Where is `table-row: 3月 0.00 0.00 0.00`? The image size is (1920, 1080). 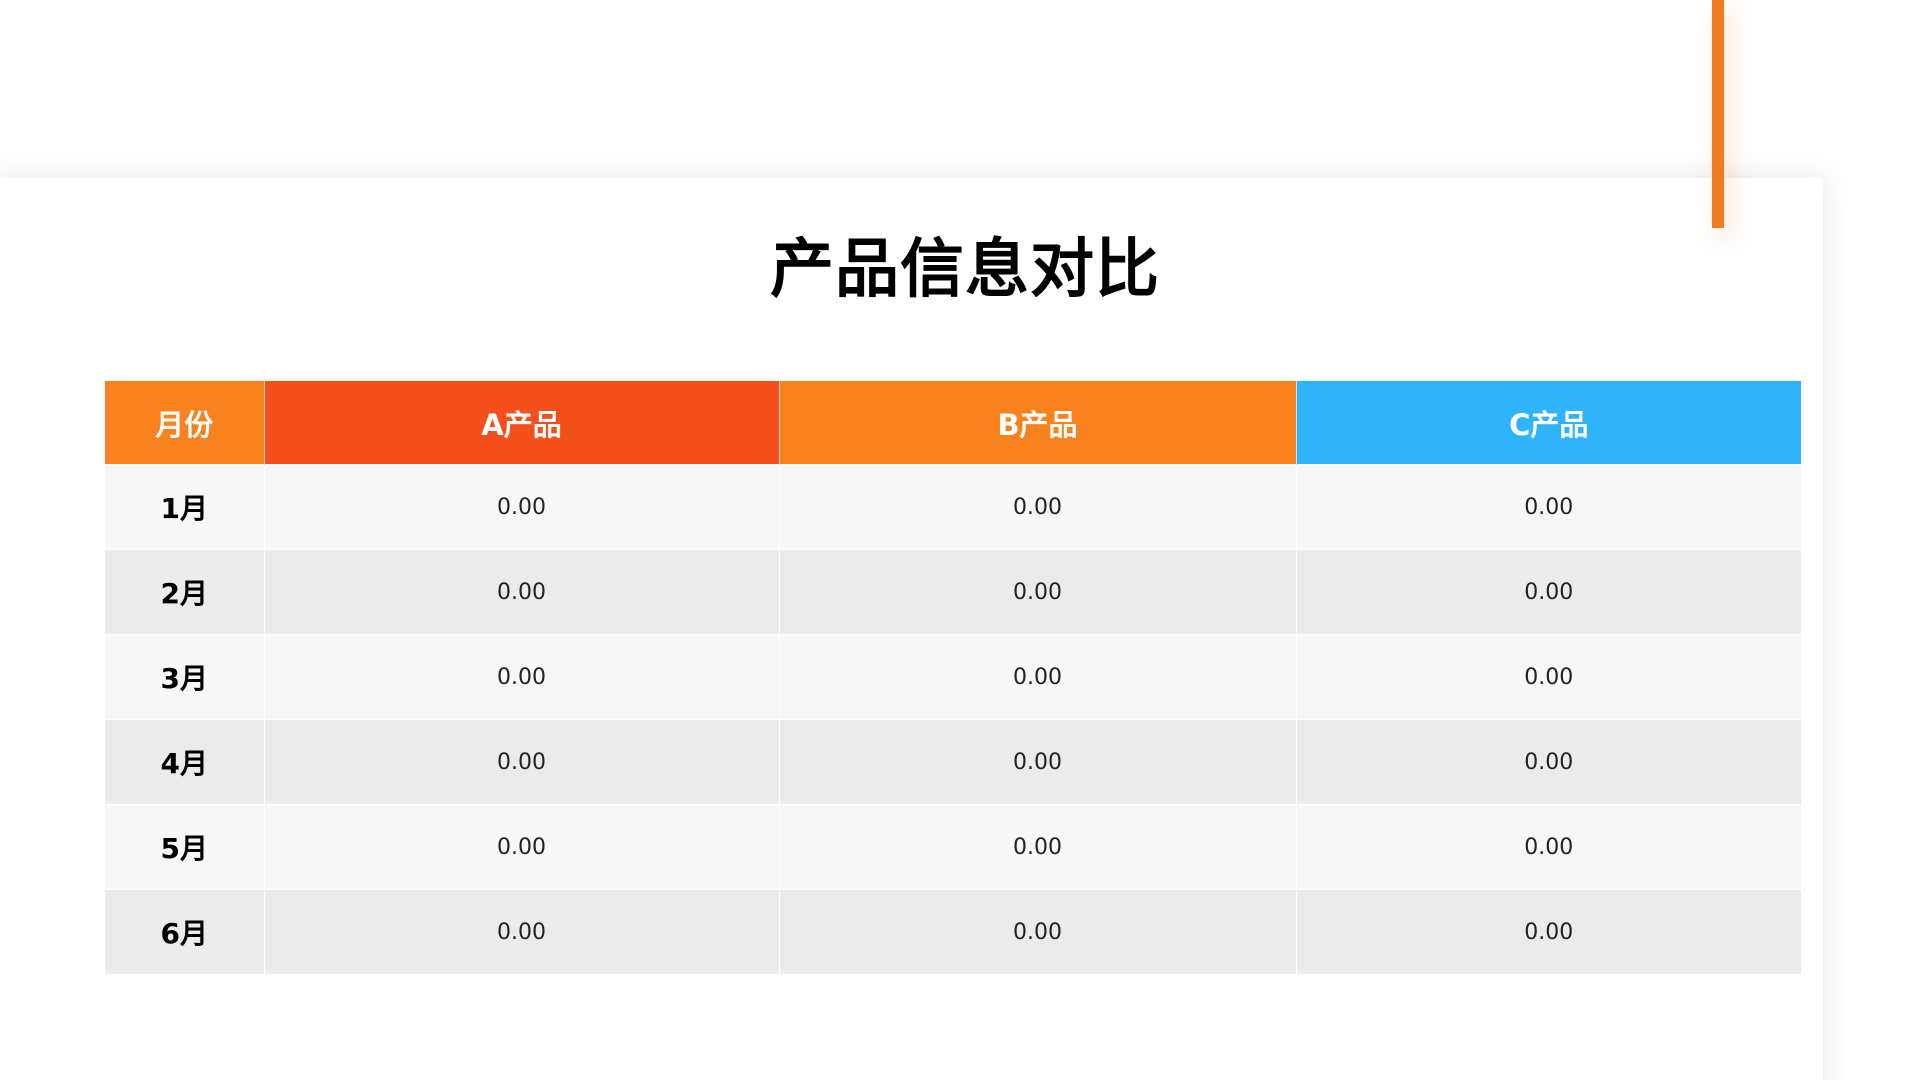 table-row: 3月 0.00 0.00 0.00 is located at coordinates (953, 677).